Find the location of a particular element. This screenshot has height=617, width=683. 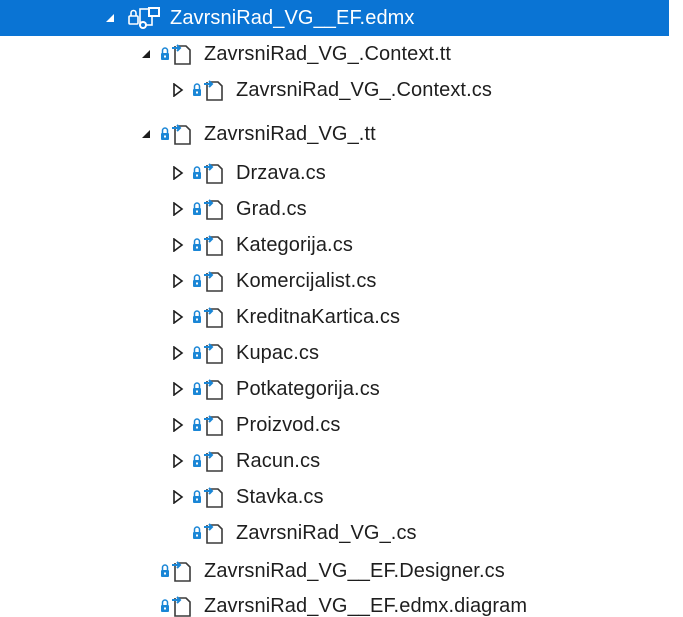

tree-node-context-tt: ZavrsniRad_VG_.Context.tt is located at coordinates (341, 54).